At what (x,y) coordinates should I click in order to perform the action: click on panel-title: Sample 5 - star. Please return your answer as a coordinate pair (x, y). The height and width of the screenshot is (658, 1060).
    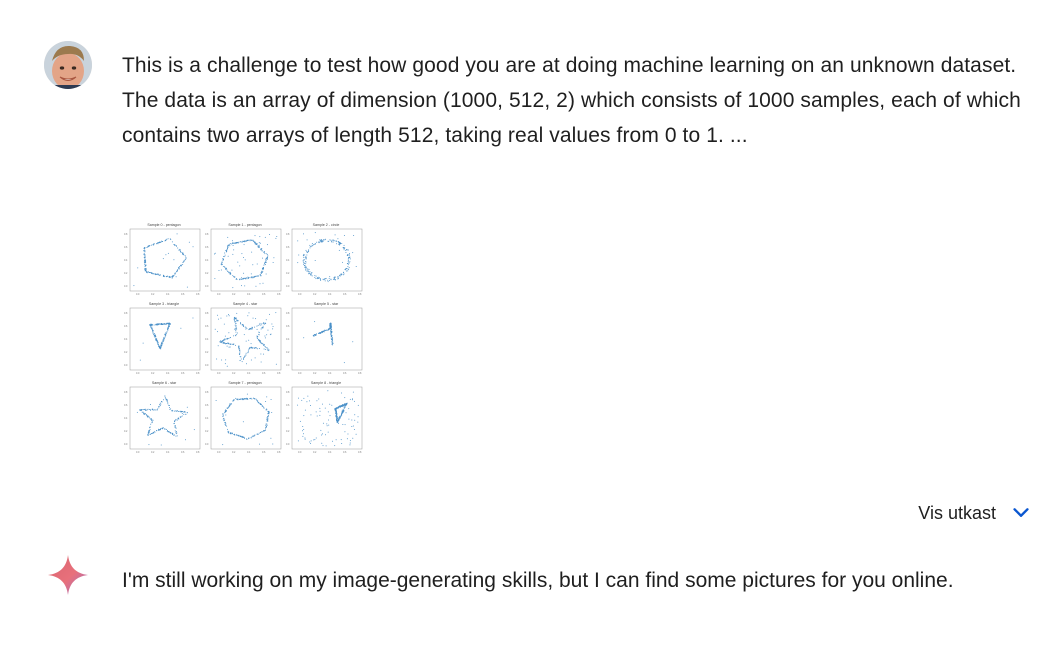
    Looking at the image, I should click on (326, 304).